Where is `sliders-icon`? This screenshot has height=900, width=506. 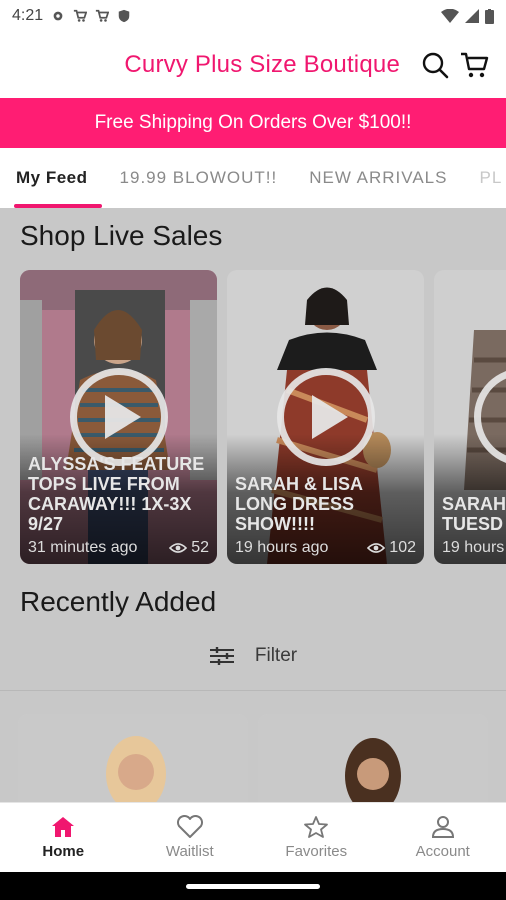 sliders-icon is located at coordinates (221, 656).